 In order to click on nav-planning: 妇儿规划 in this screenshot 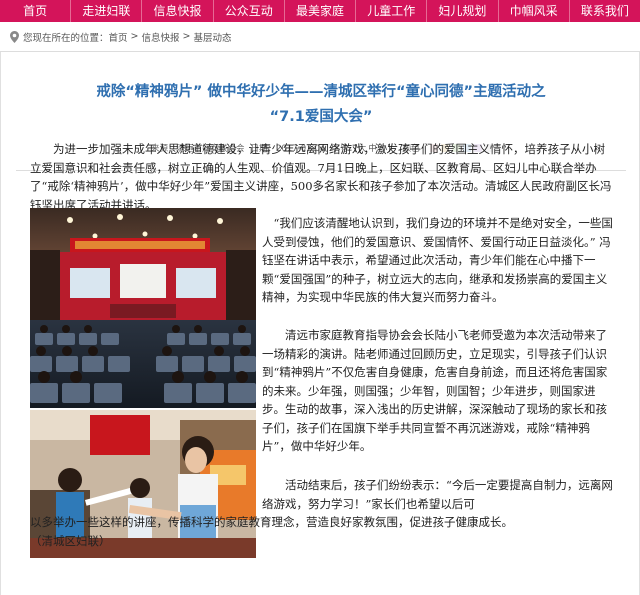, I will do `click(461, 11)`.